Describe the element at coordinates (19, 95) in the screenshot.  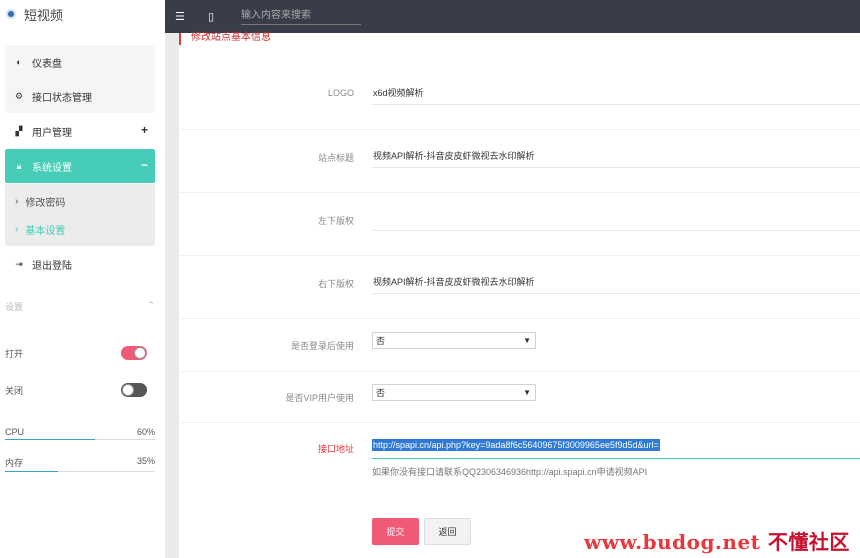
I see `gears-icon: ⚙` at that location.